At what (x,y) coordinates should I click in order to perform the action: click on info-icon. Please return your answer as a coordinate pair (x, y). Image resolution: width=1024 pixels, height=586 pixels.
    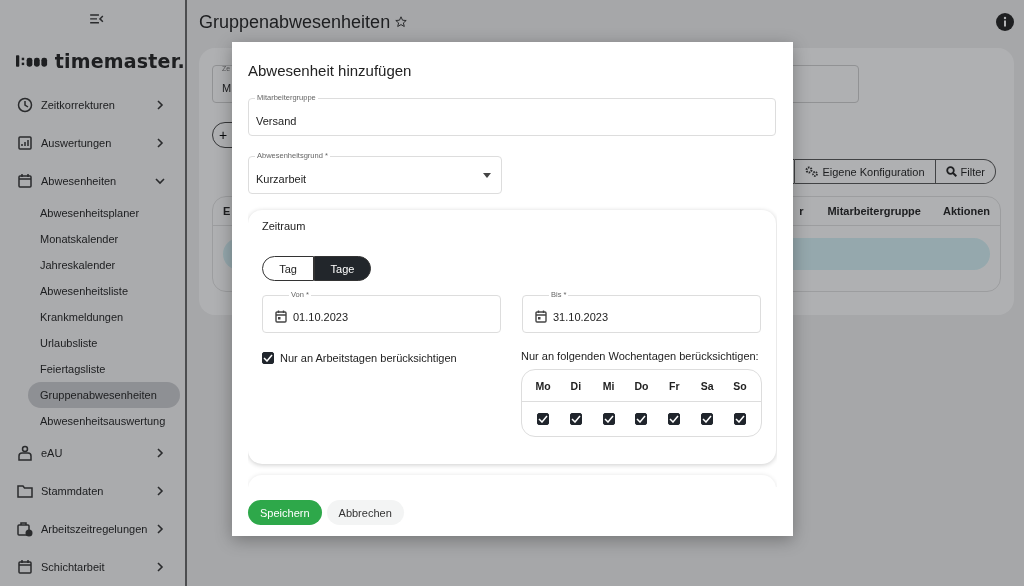
    Looking at the image, I should click on (1005, 22).